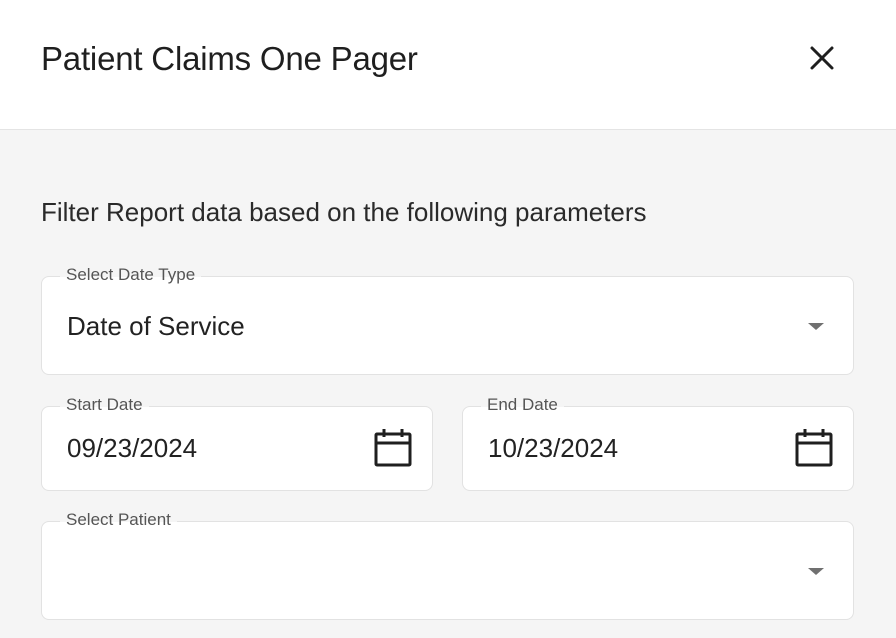  Describe the element at coordinates (553, 448) in the screenshot. I see `end-date-value: 10/23/2024` at that location.